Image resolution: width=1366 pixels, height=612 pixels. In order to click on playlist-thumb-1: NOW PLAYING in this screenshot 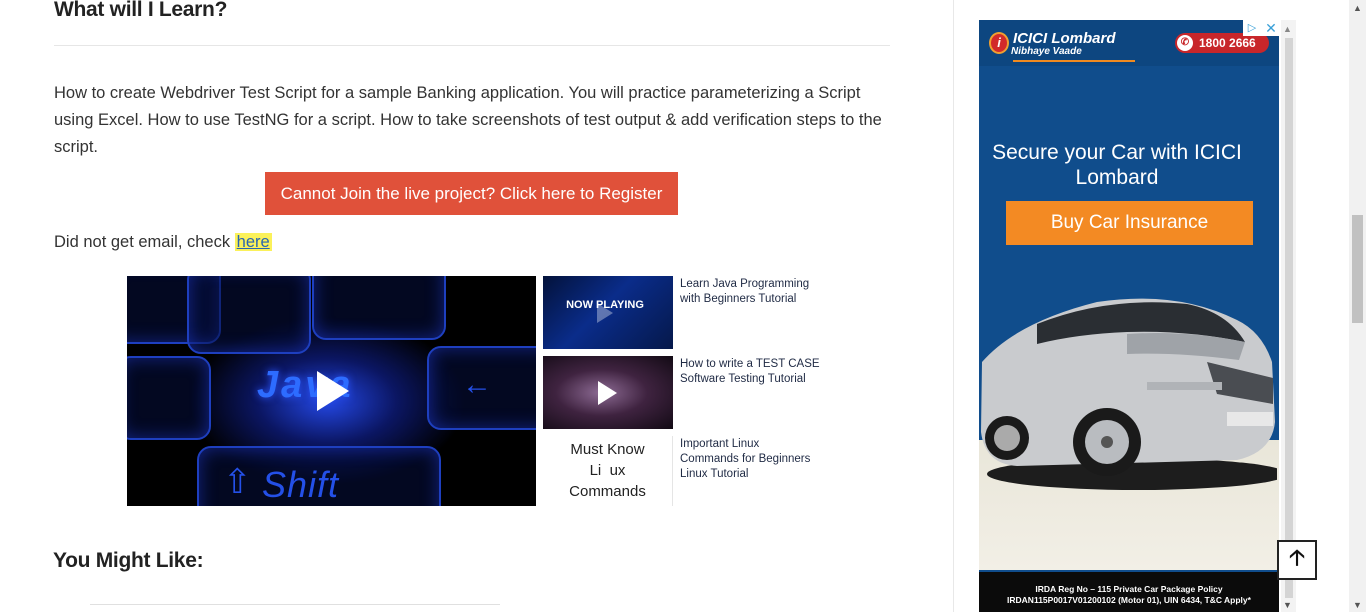, I will do `click(608, 312)`.